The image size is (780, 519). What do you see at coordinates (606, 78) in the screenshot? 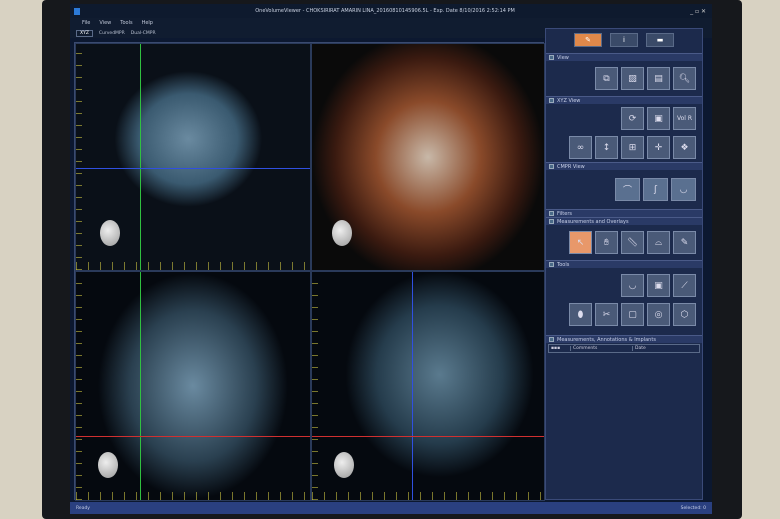
I see `layout-icon: ⧉` at bounding box center [606, 78].